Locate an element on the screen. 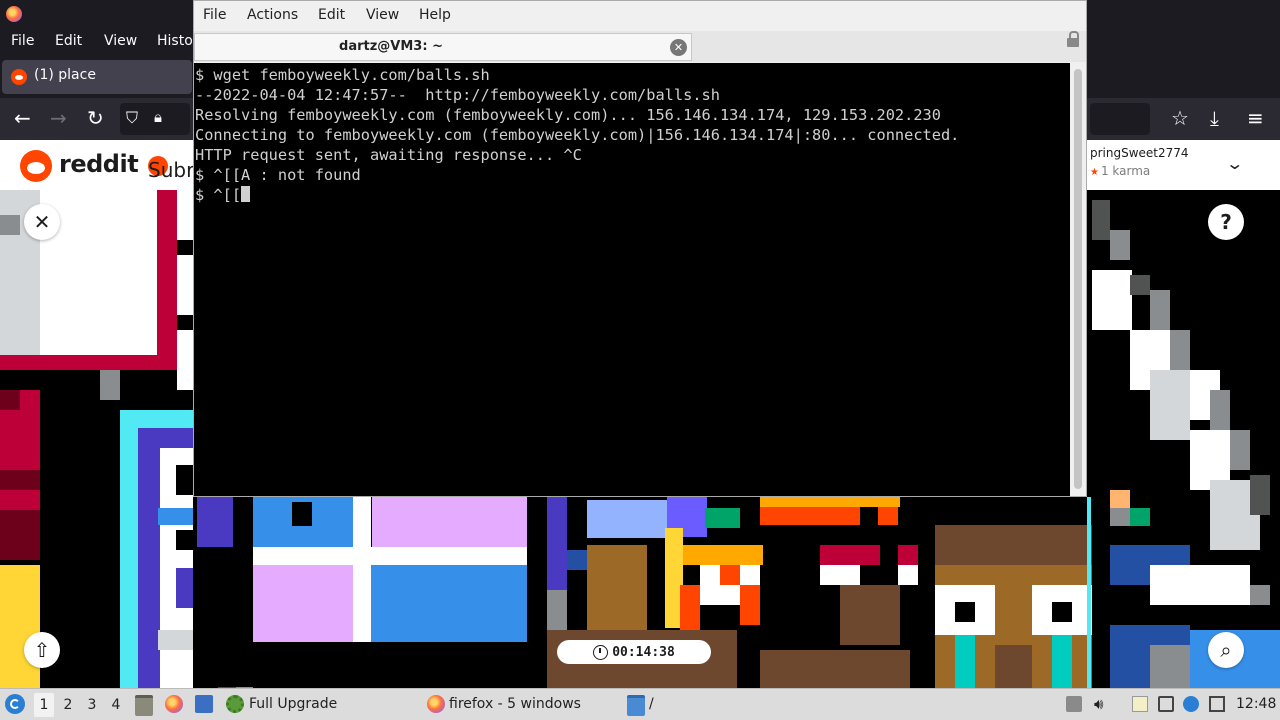 This screenshot has height=720, width=1280. terminal-tab: dartz@VM3: ~ ✕ is located at coordinates (443, 47).